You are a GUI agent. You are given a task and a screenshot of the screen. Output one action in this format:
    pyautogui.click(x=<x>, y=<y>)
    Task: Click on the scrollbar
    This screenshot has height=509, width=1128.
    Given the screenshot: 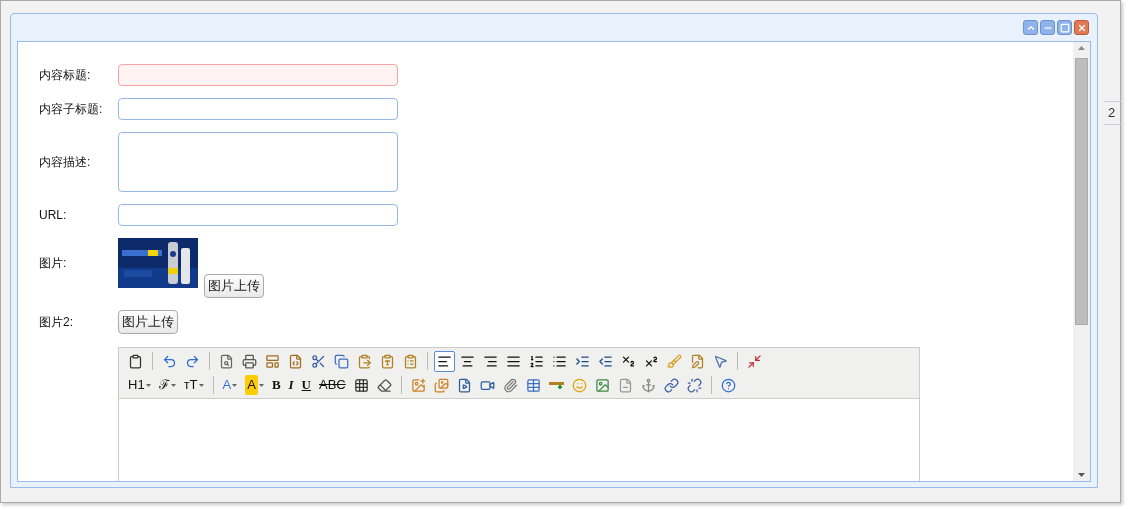 What is the action you would take?
    pyautogui.click(x=1081, y=261)
    